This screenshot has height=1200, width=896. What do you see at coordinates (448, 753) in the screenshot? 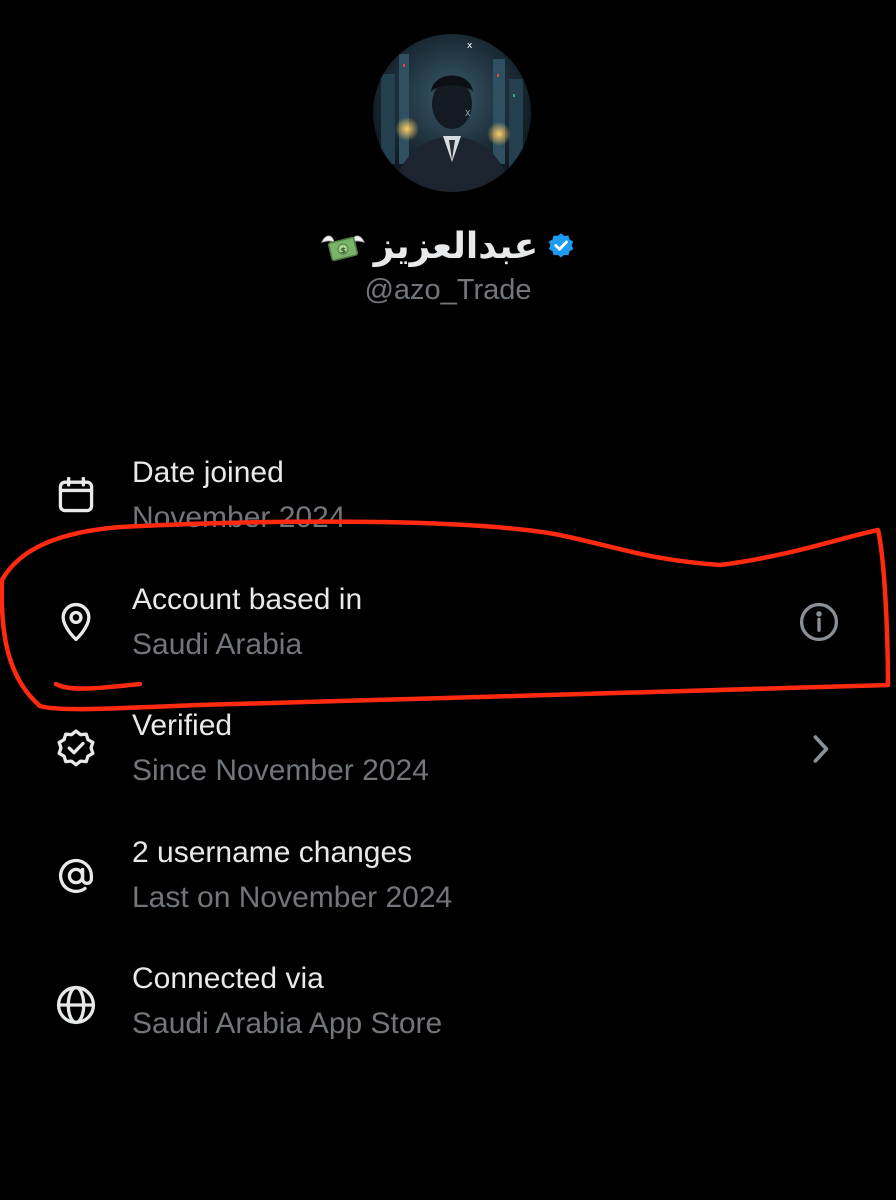
I see `about-row-verified: Verified Since November 2024` at bounding box center [448, 753].